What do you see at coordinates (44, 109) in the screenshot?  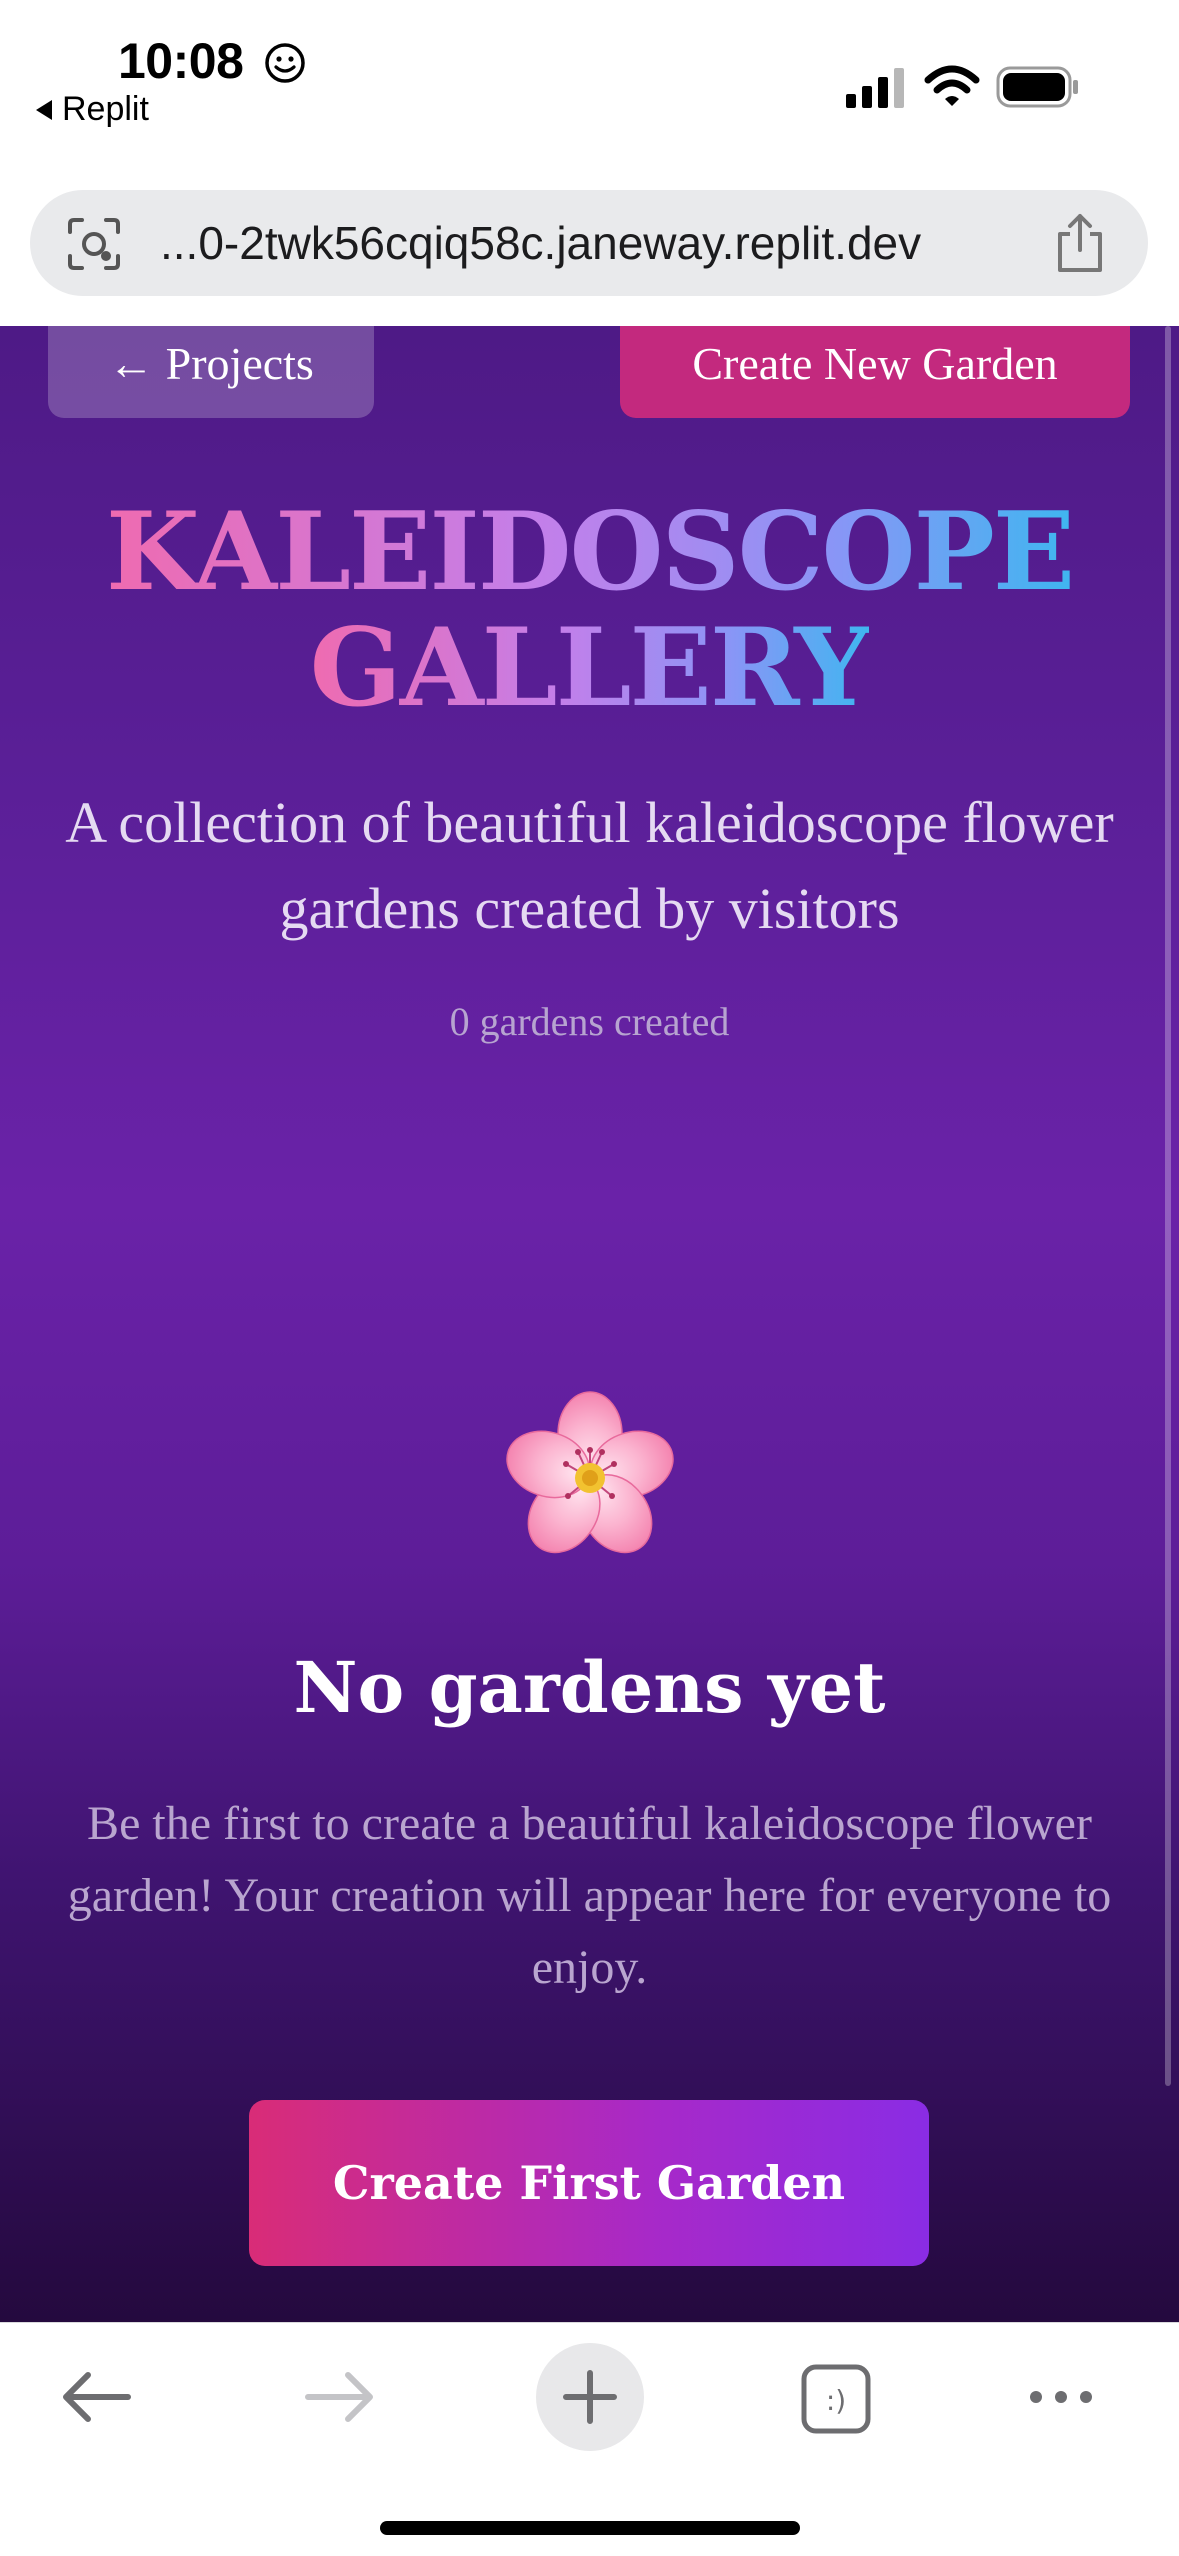 I see `back-triangle-icon` at bounding box center [44, 109].